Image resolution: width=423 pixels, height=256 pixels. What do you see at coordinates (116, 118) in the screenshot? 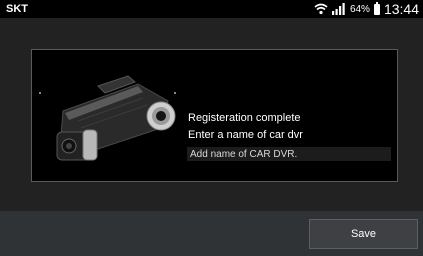
I see `car-dvr-image` at bounding box center [116, 118].